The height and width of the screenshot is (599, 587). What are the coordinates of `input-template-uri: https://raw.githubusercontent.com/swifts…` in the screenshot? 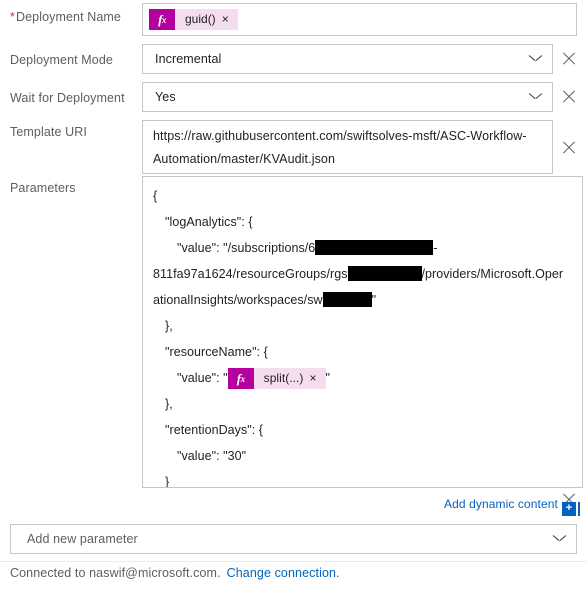 It's located at (347, 147).